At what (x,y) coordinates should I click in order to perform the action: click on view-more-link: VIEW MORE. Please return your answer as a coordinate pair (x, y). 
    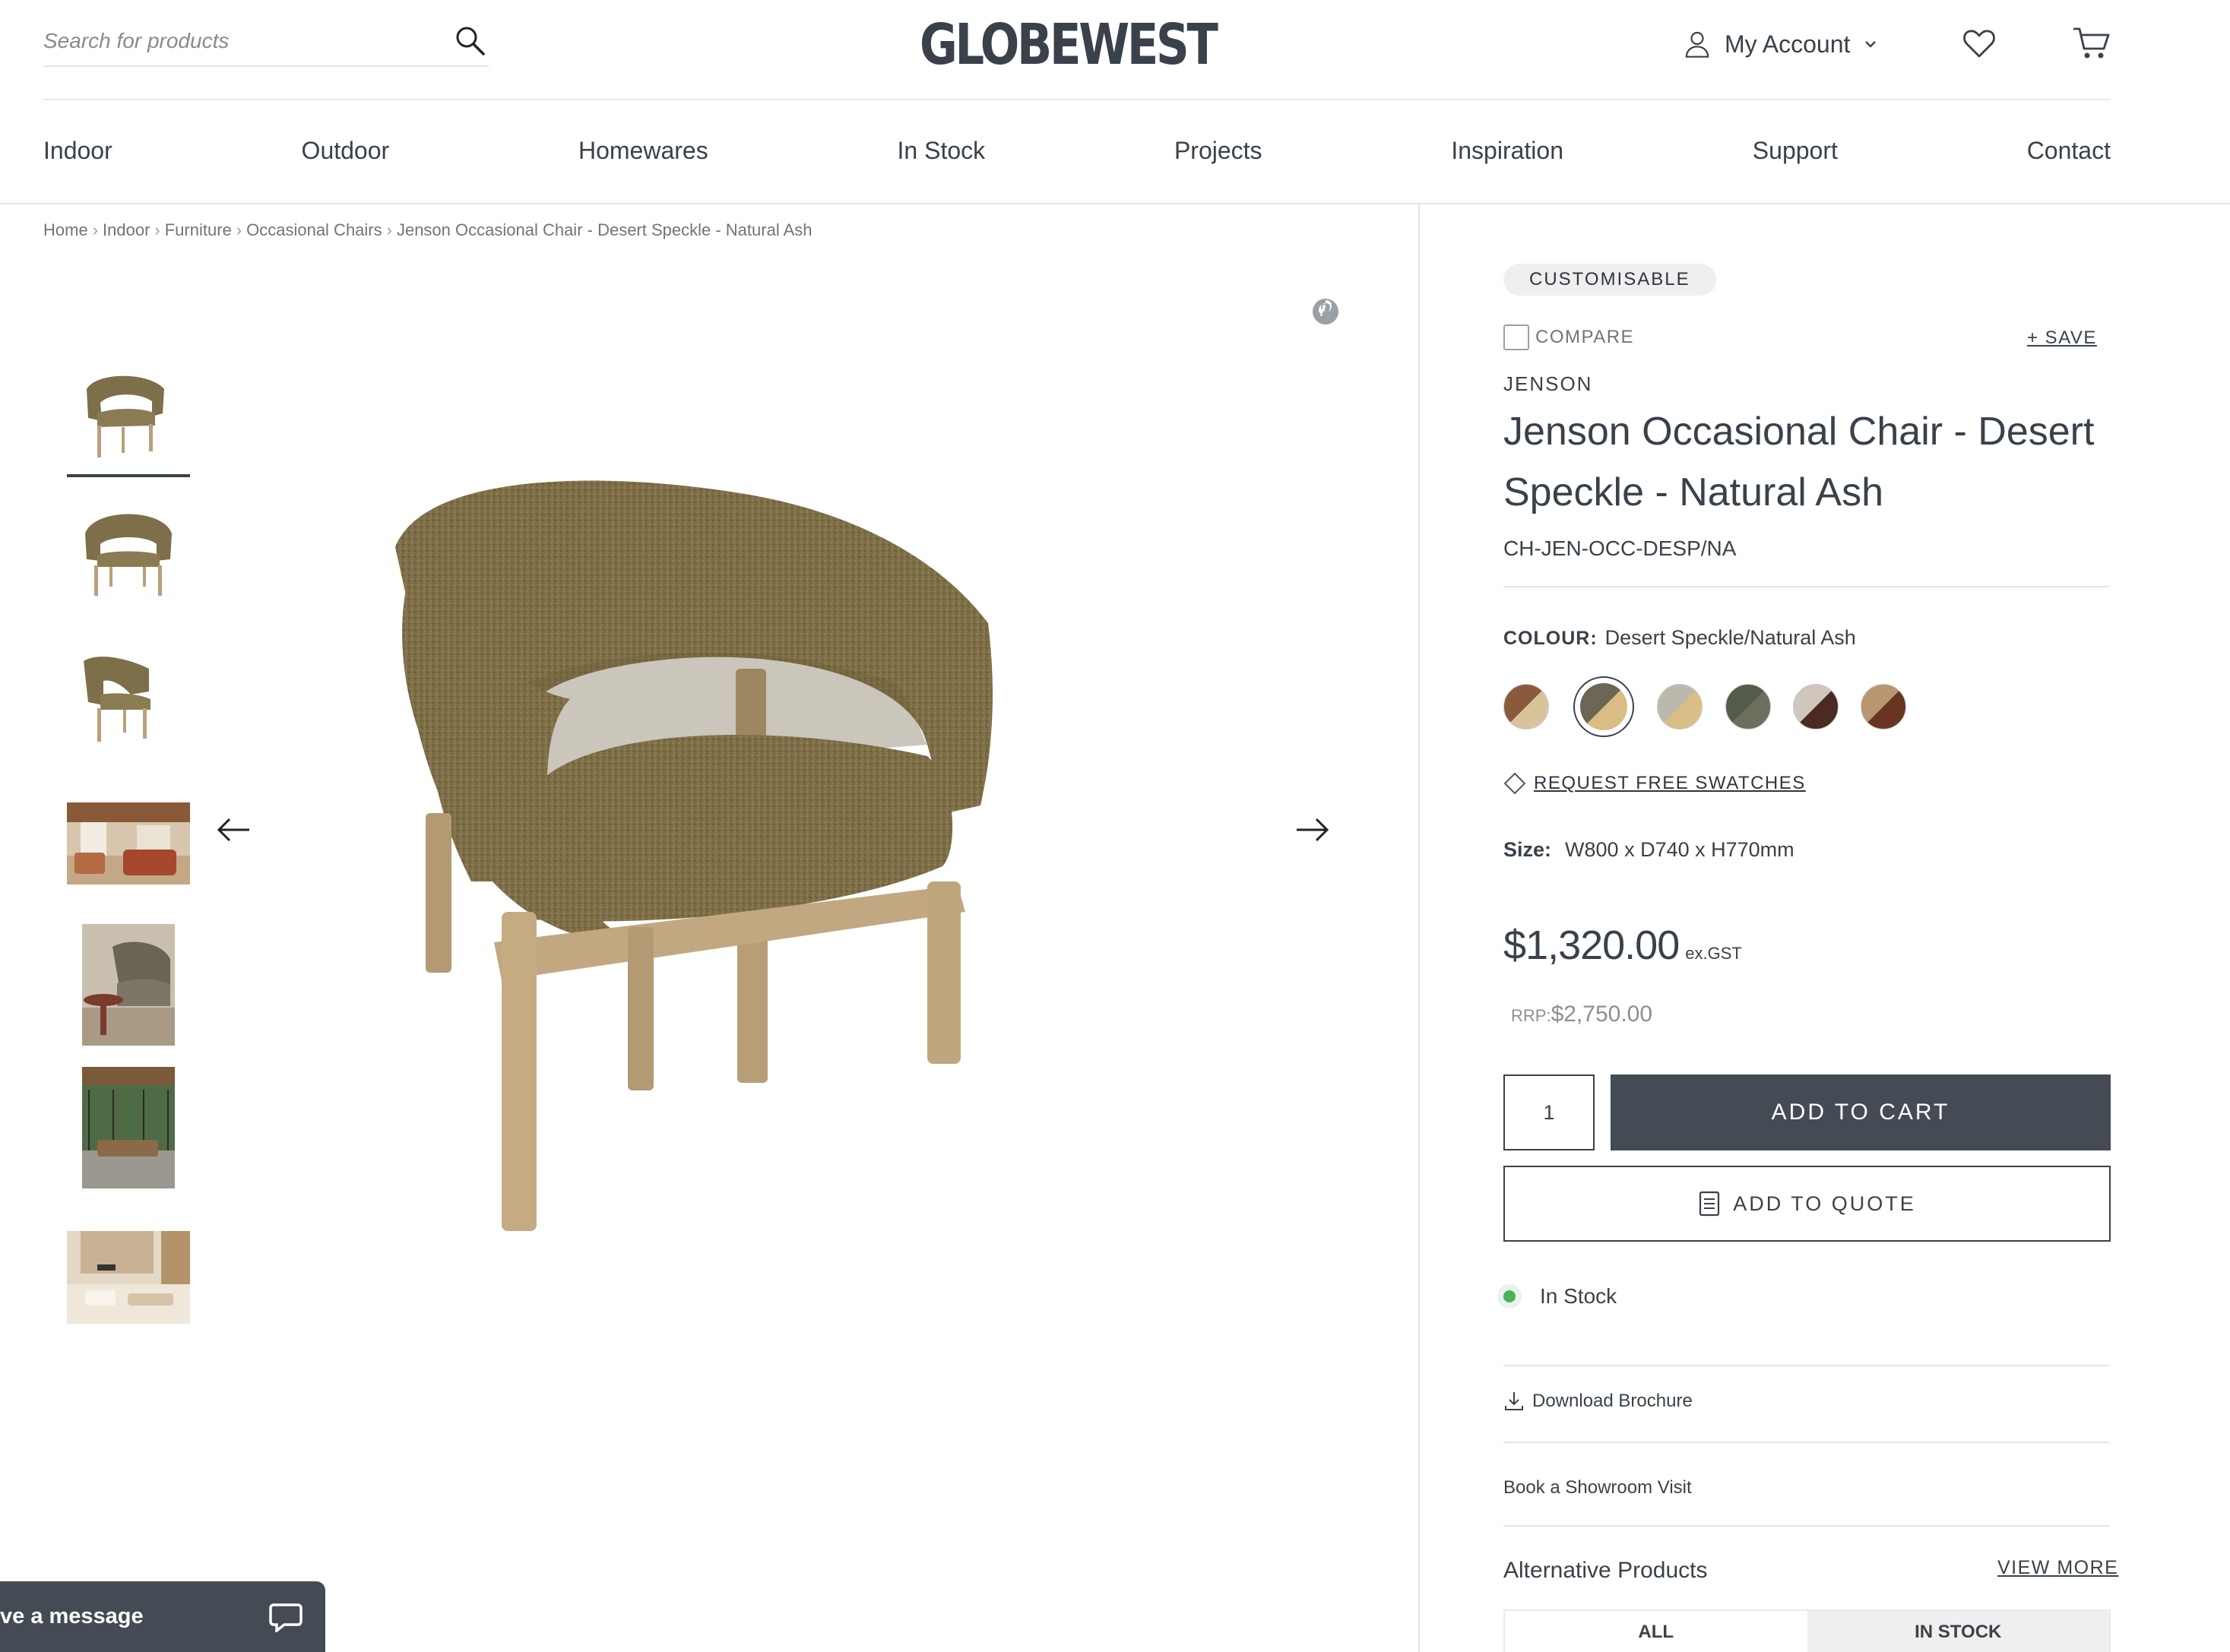
    Looking at the image, I should click on (2057, 1568).